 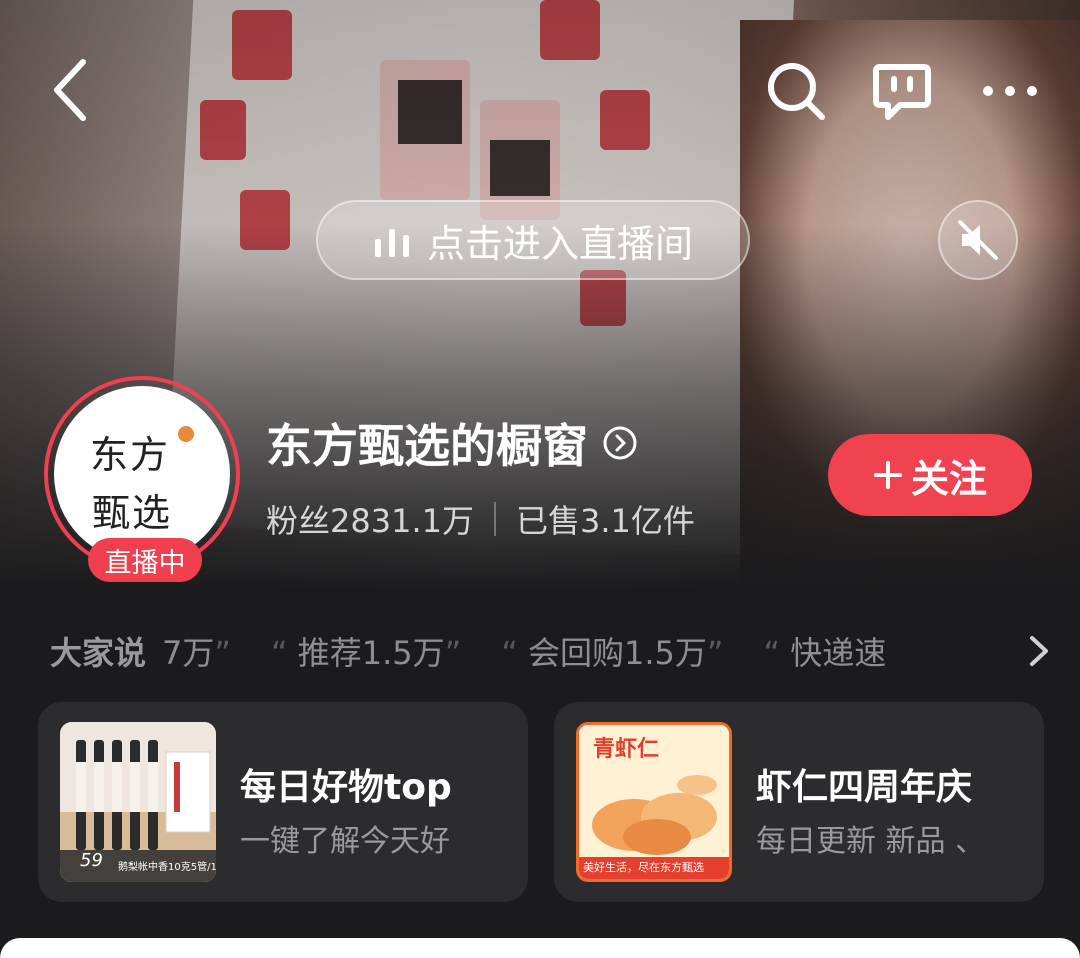 I want to click on plus-icon, so click(x=887, y=475).